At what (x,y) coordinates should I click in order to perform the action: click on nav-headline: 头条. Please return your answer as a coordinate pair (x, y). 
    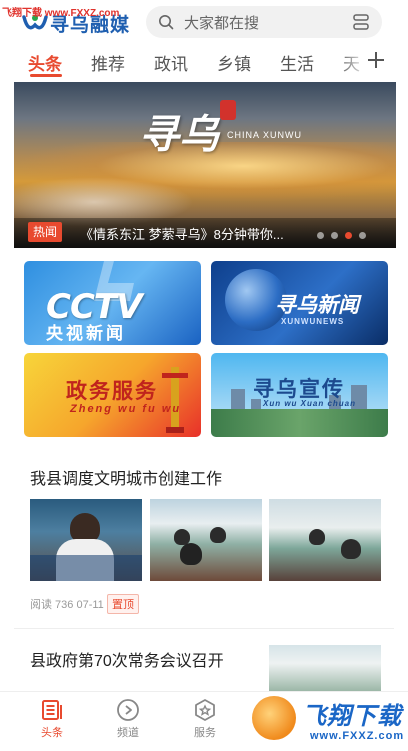
    Looking at the image, I should click on (52, 721).